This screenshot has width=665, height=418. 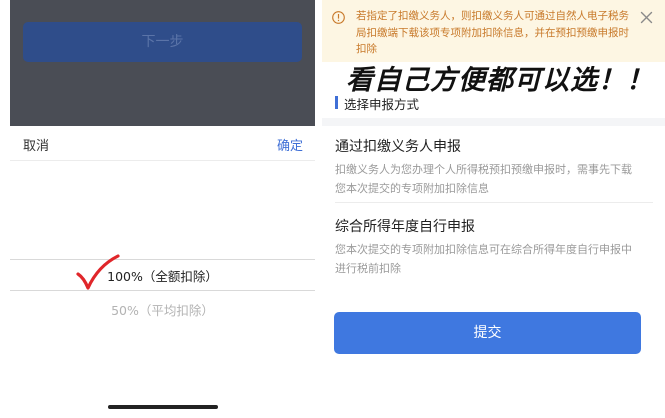 What do you see at coordinates (493, 122) in the screenshot?
I see `section-divider` at bounding box center [493, 122].